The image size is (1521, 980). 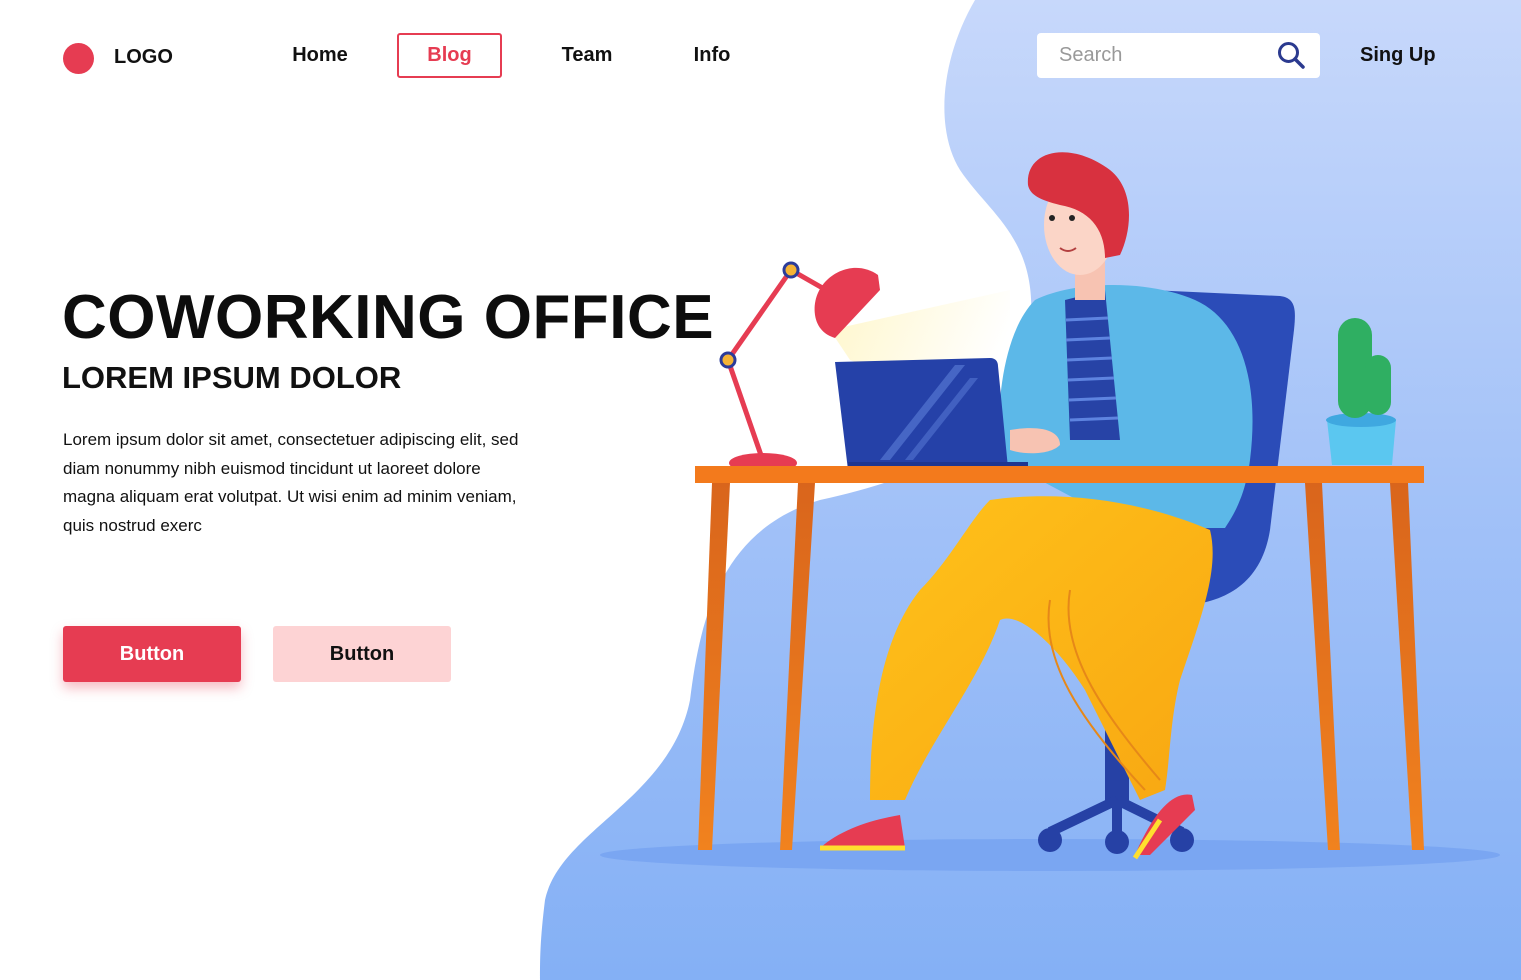 What do you see at coordinates (232, 377) in the screenshot?
I see `page-subtitle: LOREM IPSUM DOLOR` at bounding box center [232, 377].